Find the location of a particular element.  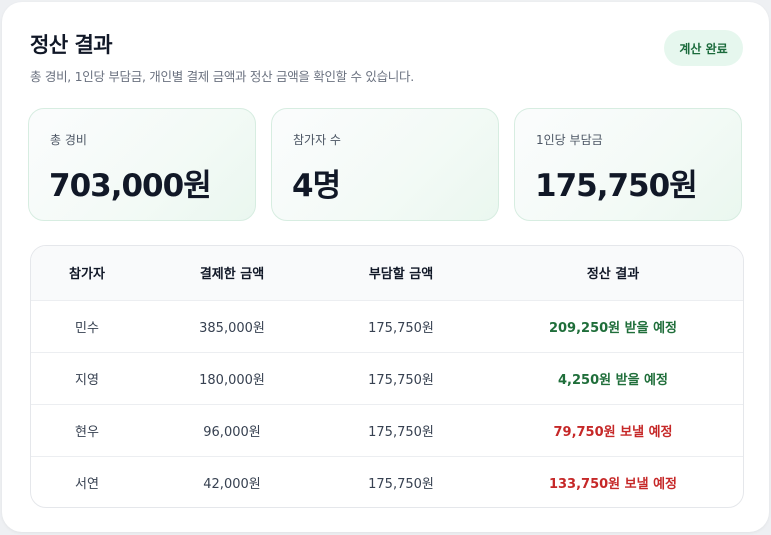

stat-card-participant-count: 참가자 수 4명 is located at coordinates (385, 164).